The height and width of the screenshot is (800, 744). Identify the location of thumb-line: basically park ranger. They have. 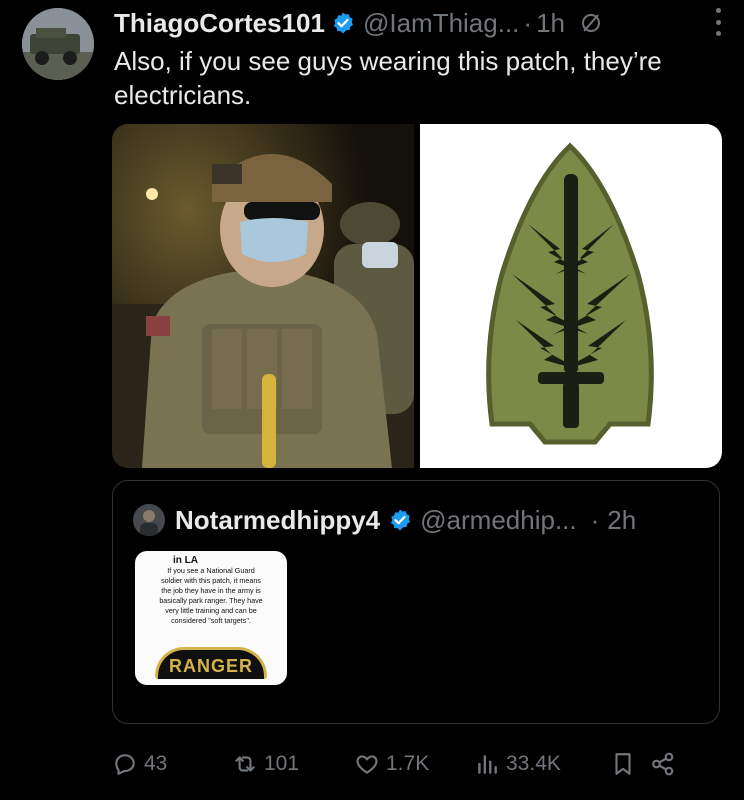
(211, 600).